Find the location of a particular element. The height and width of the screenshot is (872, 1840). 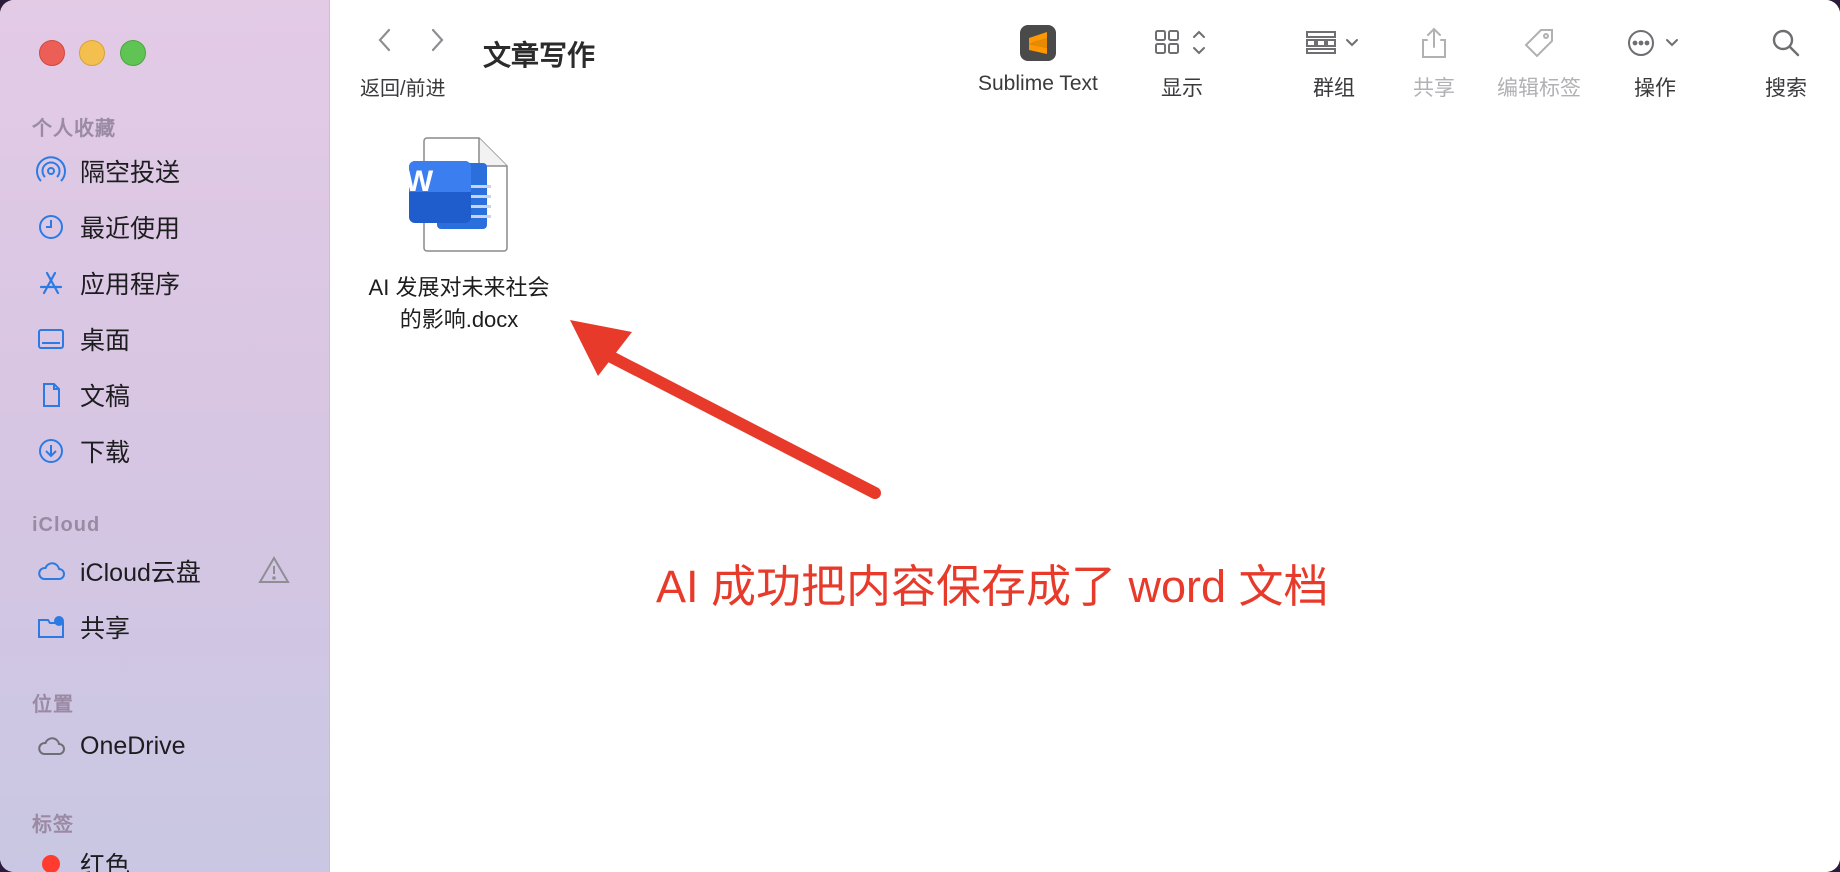

share-button: 共享 is located at coordinates (1434, 61).